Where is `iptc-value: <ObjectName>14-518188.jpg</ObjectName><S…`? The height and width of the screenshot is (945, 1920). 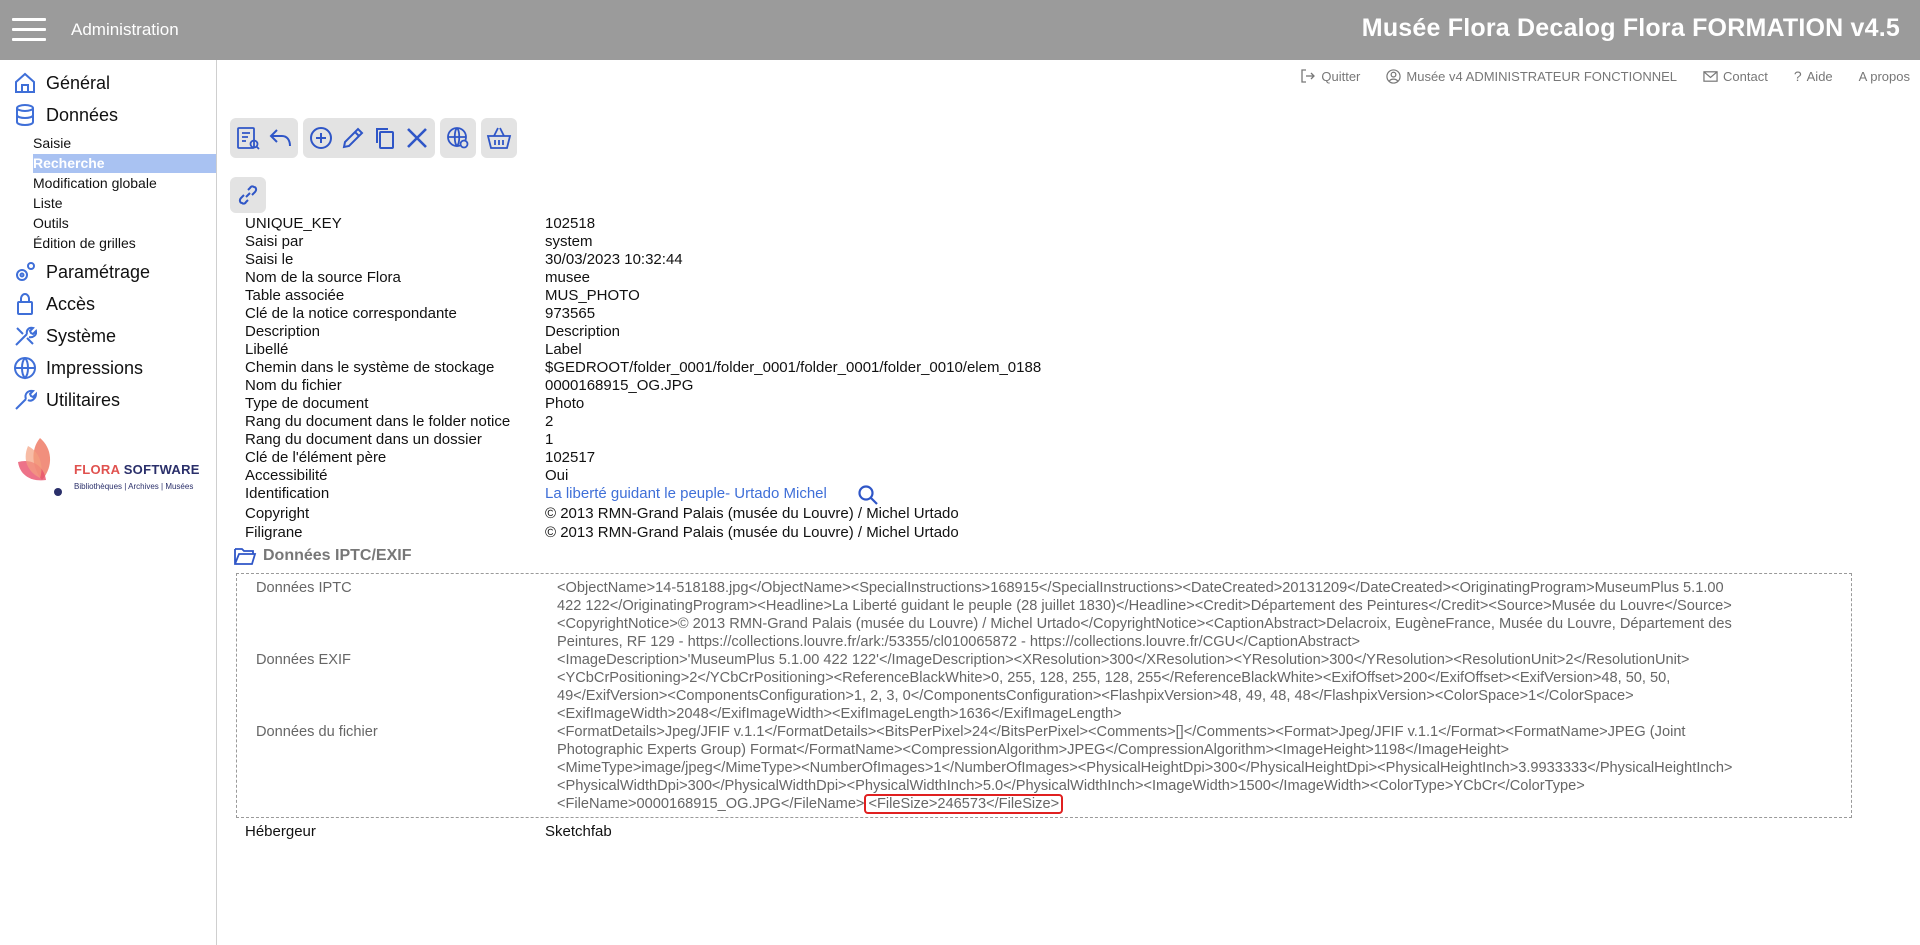
iptc-value: <ObjectName>14-518188.jpg</ObjectName><S… is located at coordinates (1202, 615).